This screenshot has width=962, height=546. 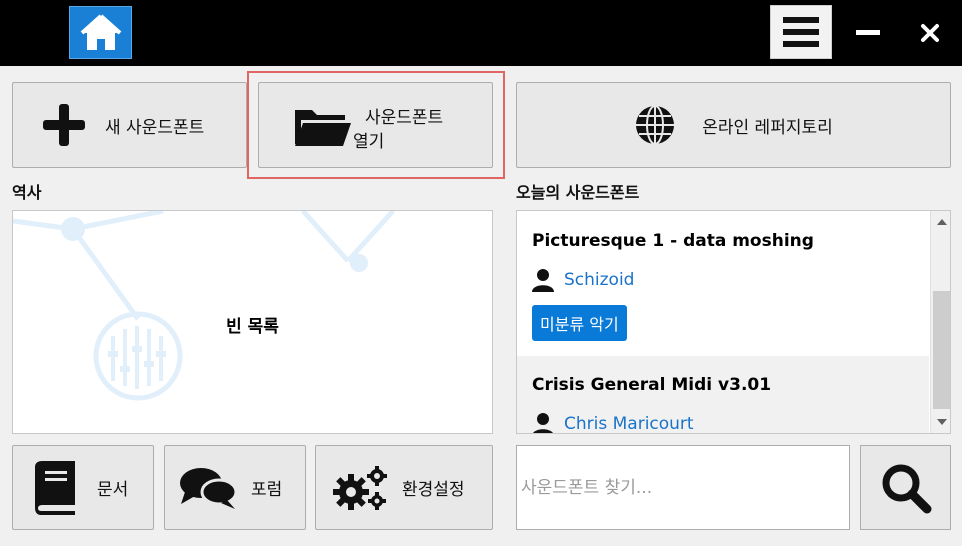 I want to click on settings-button: 환경설정, so click(x=404, y=487).